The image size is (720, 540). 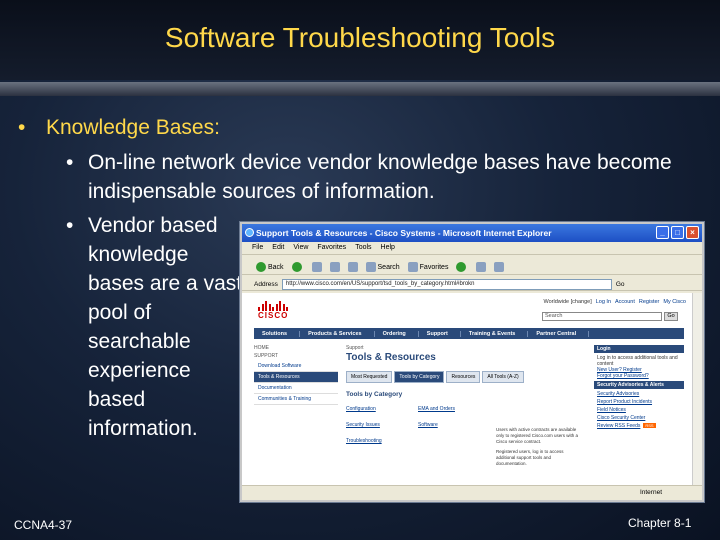 What do you see at coordinates (278, 312) in the screenshot?
I see `cisco-logo: CISCO` at bounding box center [278, 312].